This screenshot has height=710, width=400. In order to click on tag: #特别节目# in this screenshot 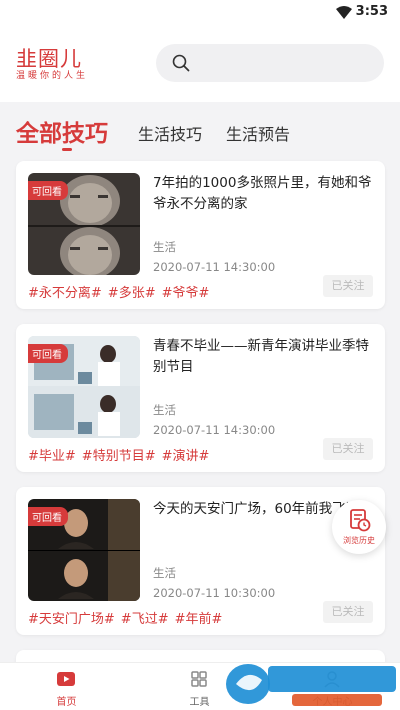, I will do `click(119, 456)`.